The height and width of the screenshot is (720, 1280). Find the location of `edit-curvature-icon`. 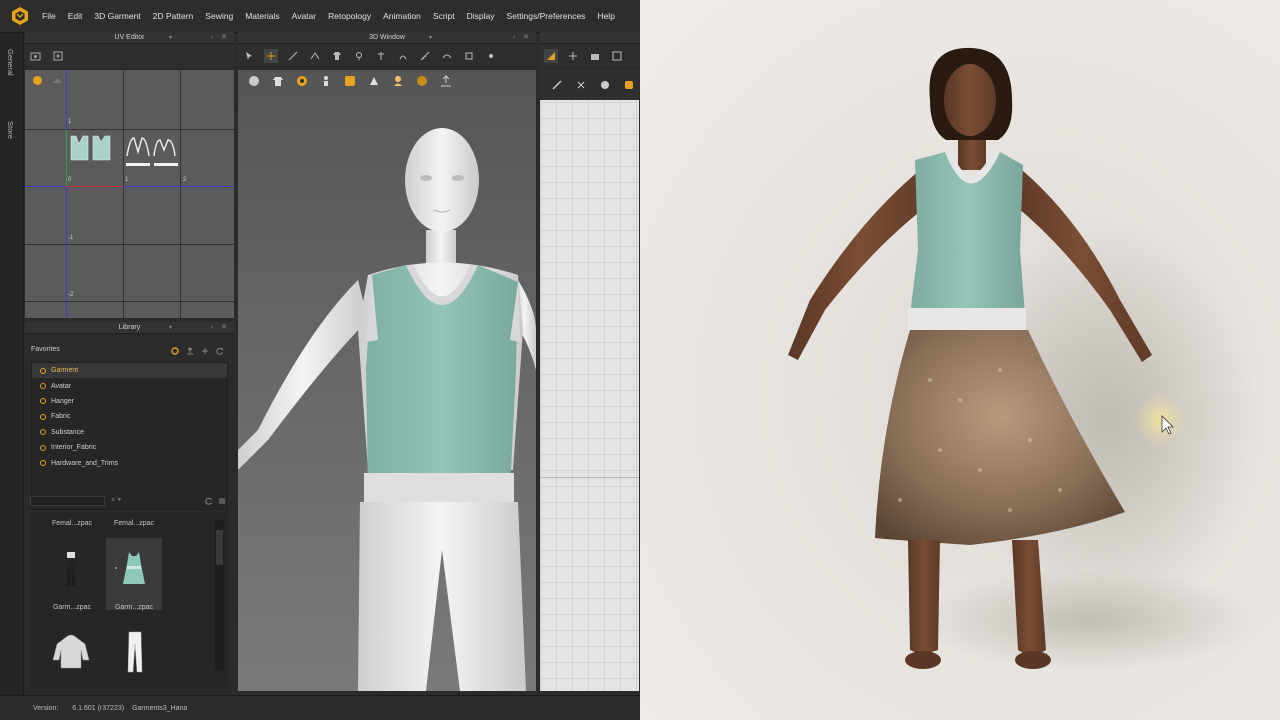

edit-curvature-icon is located at coordinates (447, 56).